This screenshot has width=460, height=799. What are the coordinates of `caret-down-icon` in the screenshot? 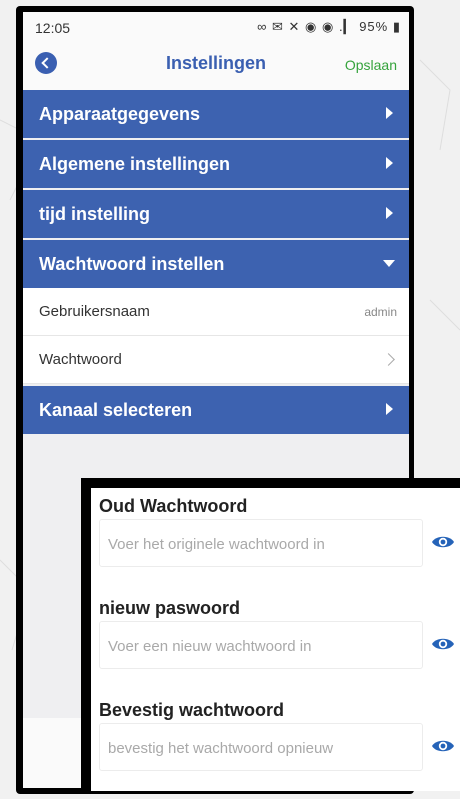 It's located at (389, 263).